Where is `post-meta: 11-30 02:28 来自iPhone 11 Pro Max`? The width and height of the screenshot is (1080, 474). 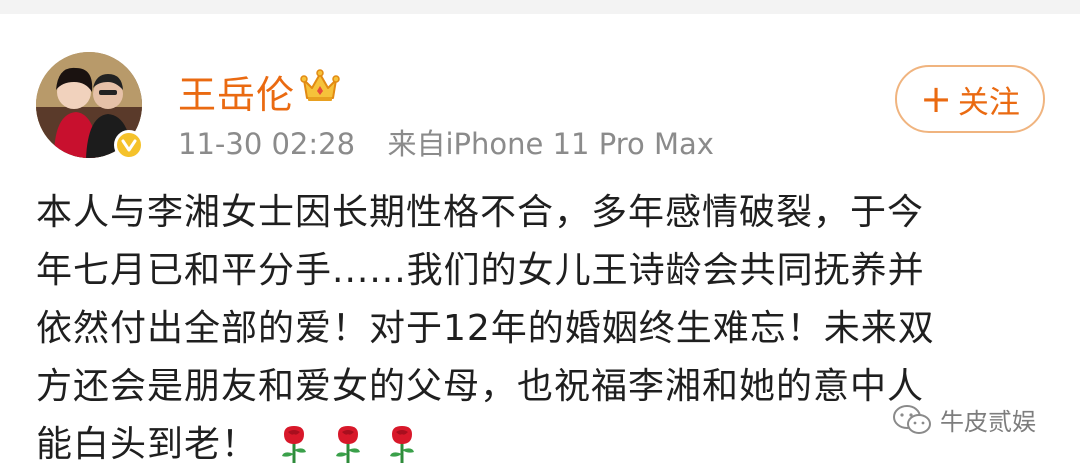 post-meta: 11-30 02:28 来自iPhone 11 Pro Max is located at coordinates (446, 142).